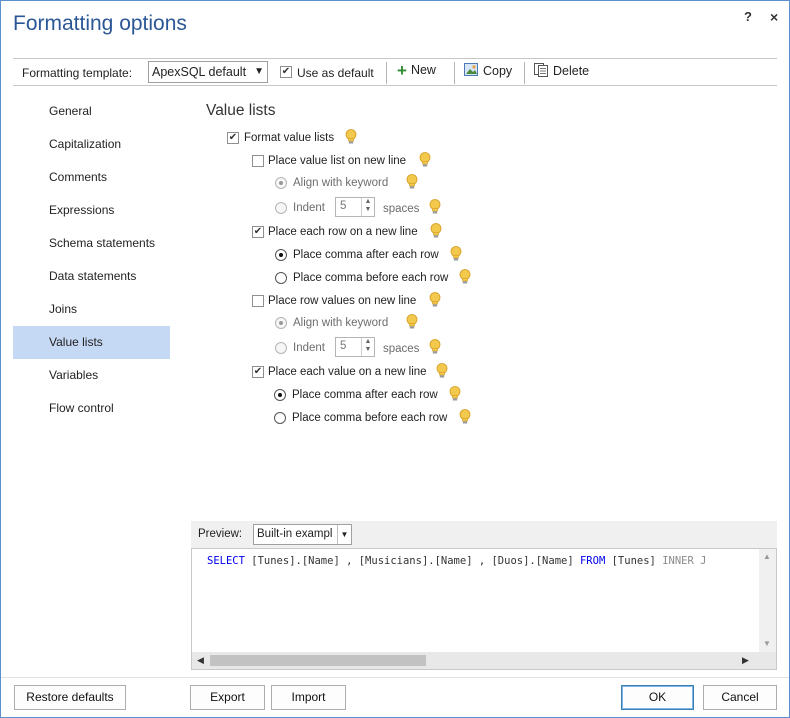 The image size is (790, 718). Describe the element at coordinates (91, 243) in the screenshot. I see `nav-item-schema-statements: Schema statements` at that location.